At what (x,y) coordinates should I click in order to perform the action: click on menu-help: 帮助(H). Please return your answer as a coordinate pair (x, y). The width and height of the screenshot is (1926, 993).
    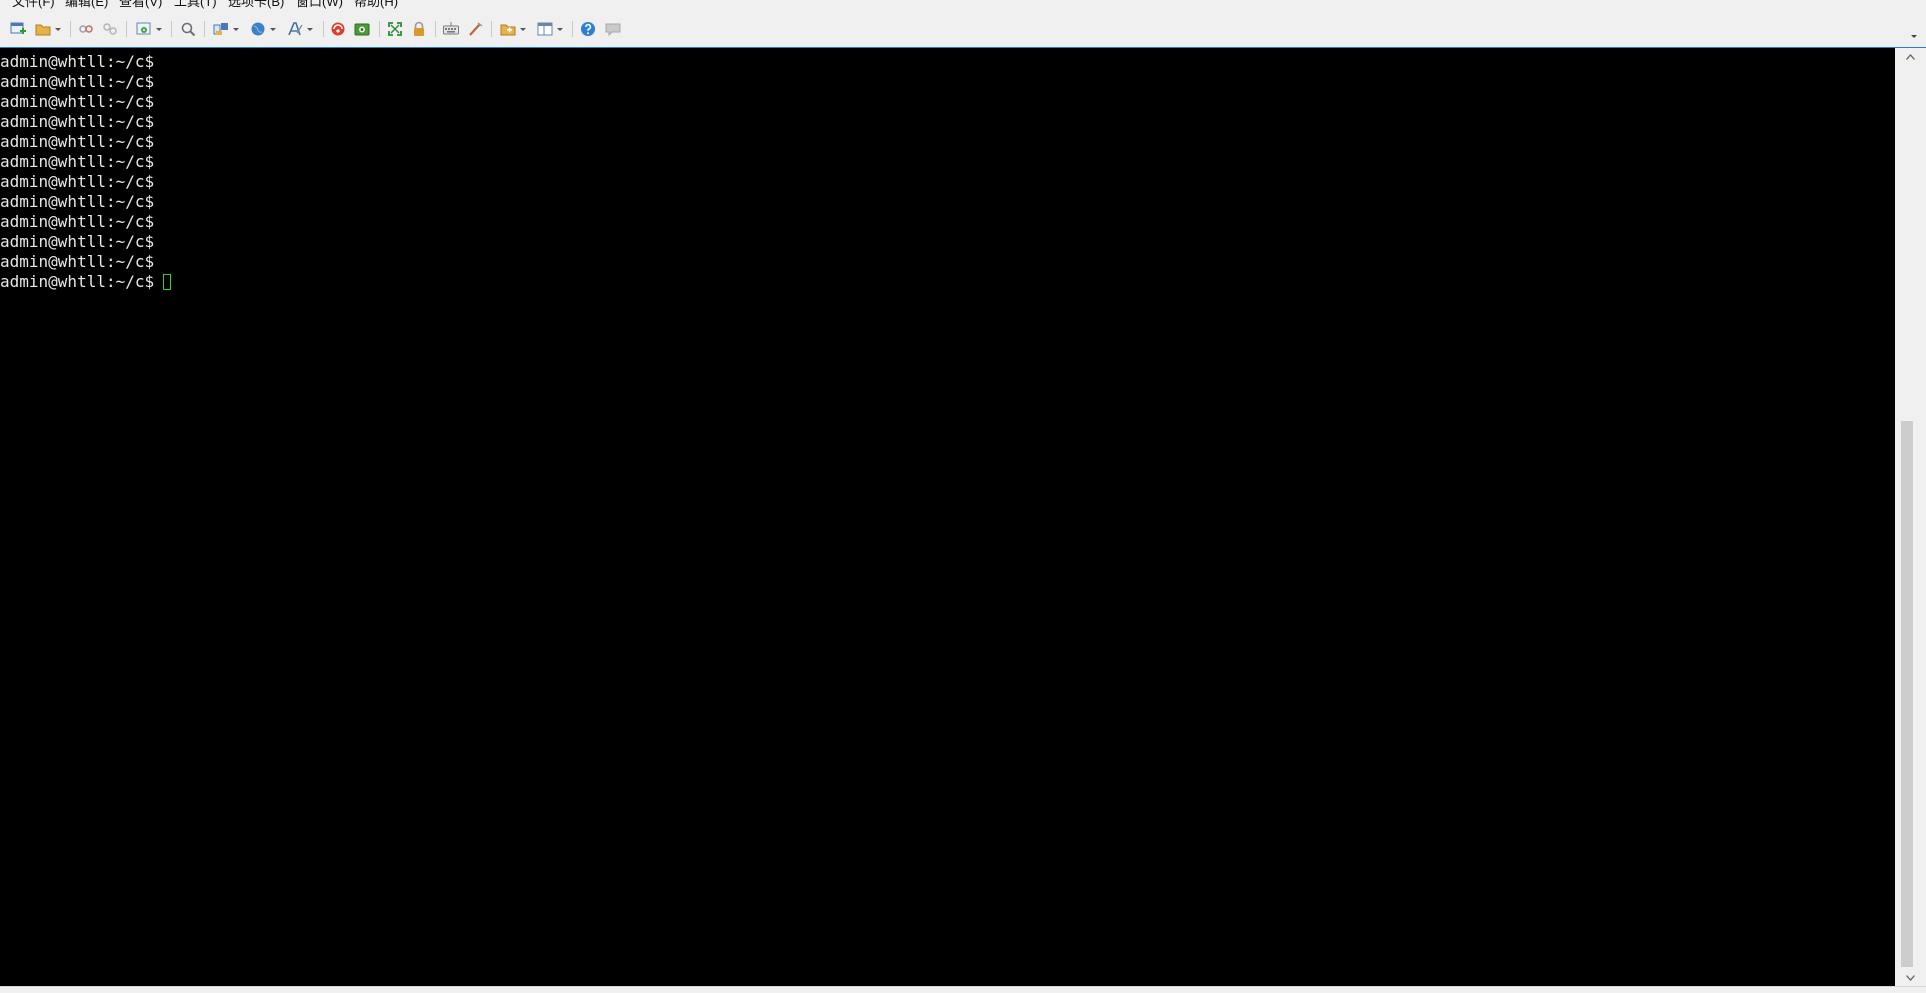
    Looking at the image, I should click on (376, 5).